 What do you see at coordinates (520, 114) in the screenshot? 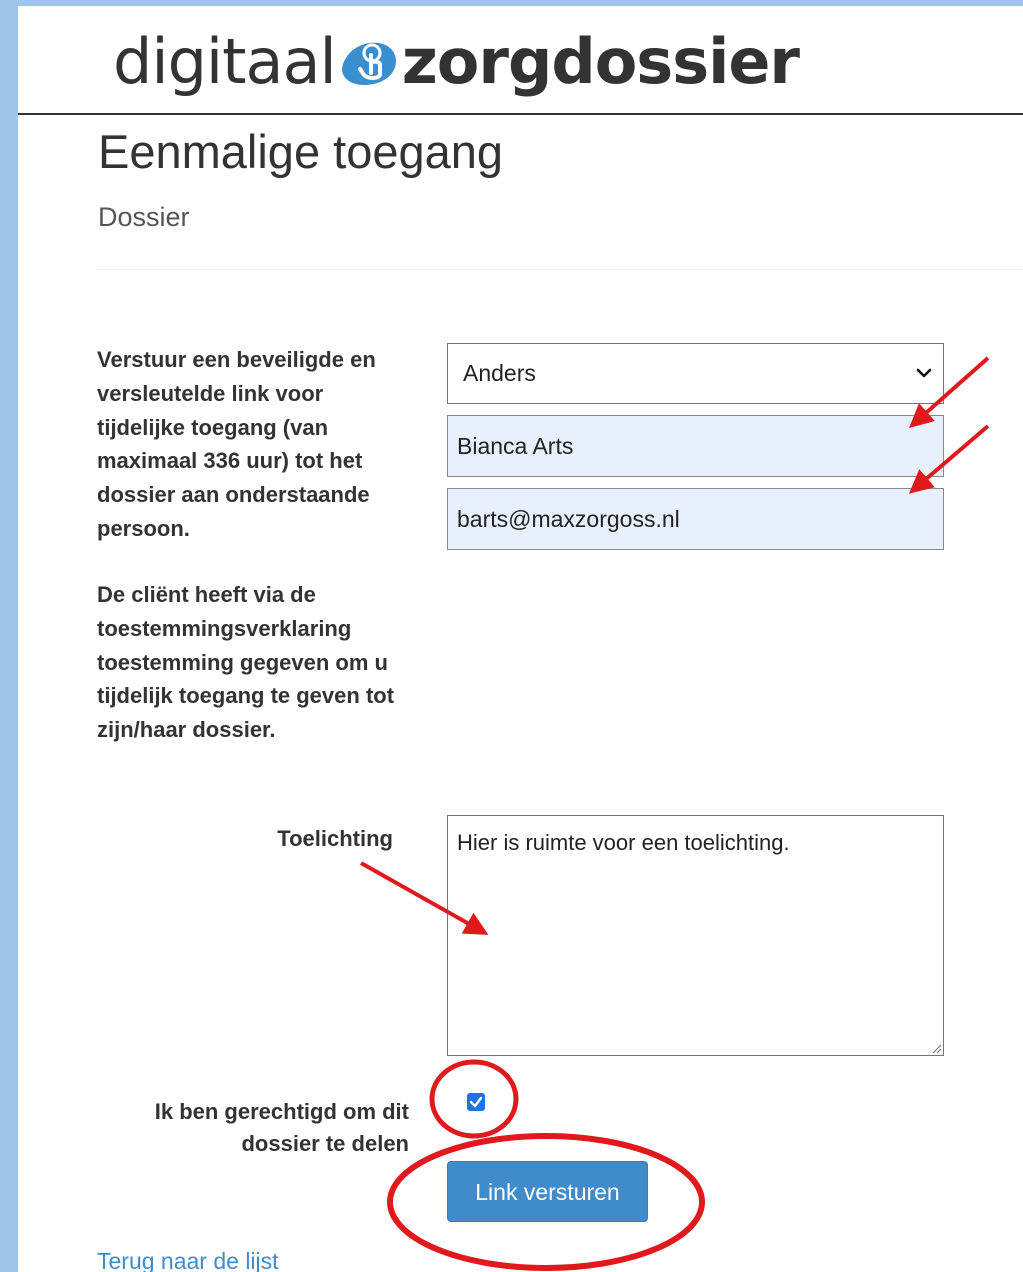
I see `header-divider` at bounding box center [520, 114].